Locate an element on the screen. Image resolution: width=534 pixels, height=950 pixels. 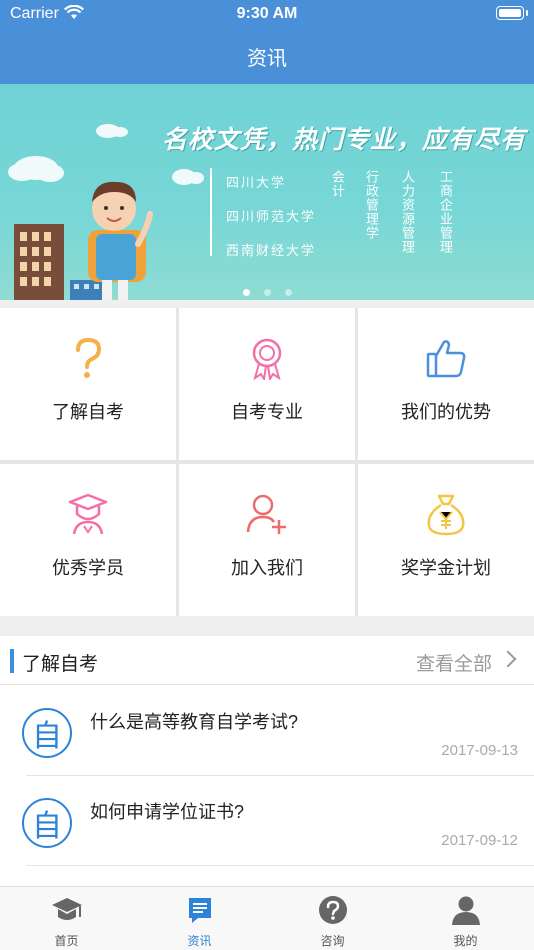
add-user-icon is located at coordinates (267, 514).